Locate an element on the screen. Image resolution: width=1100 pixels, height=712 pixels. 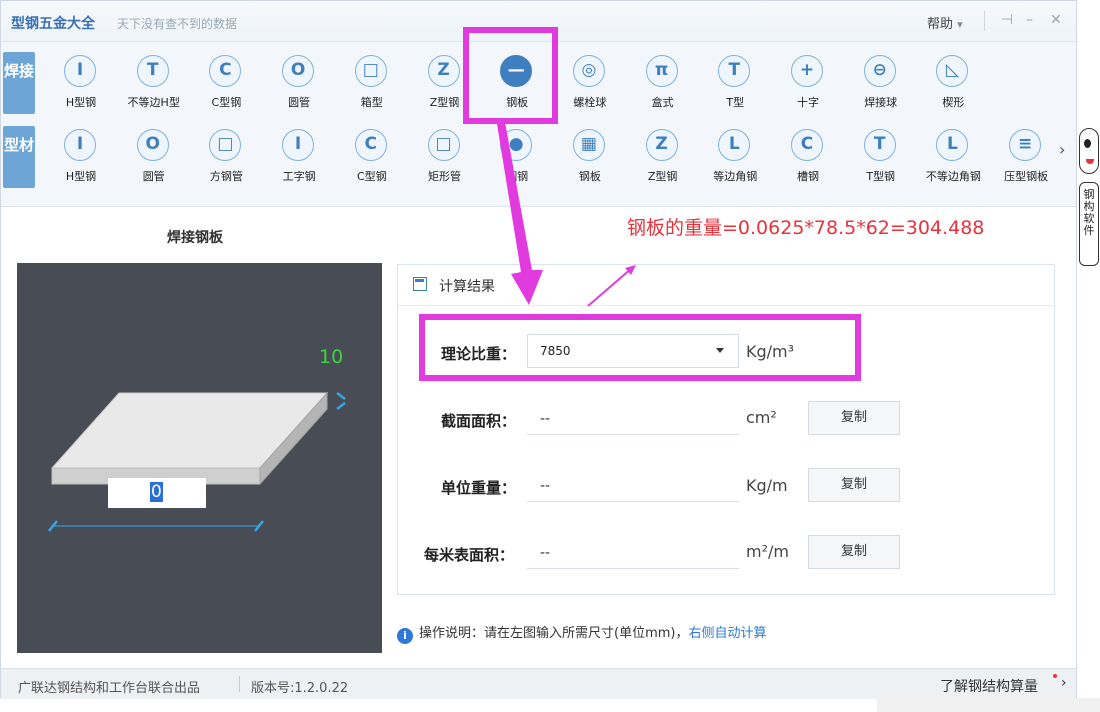
arrow-to-results is located at coordinates (520, 213).